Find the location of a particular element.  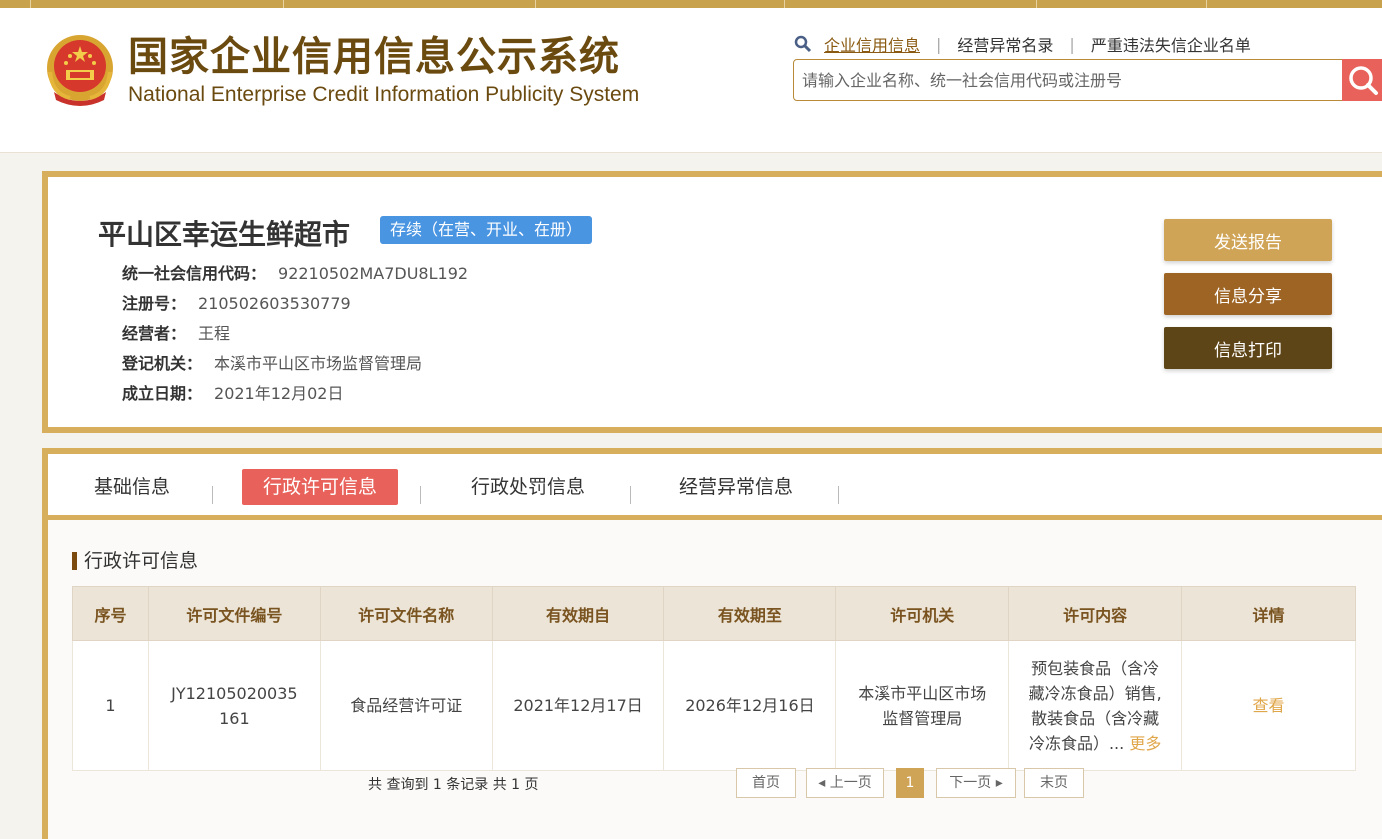

info-row-operator: 经营者： 王程 is located at coordinates (176, 334).